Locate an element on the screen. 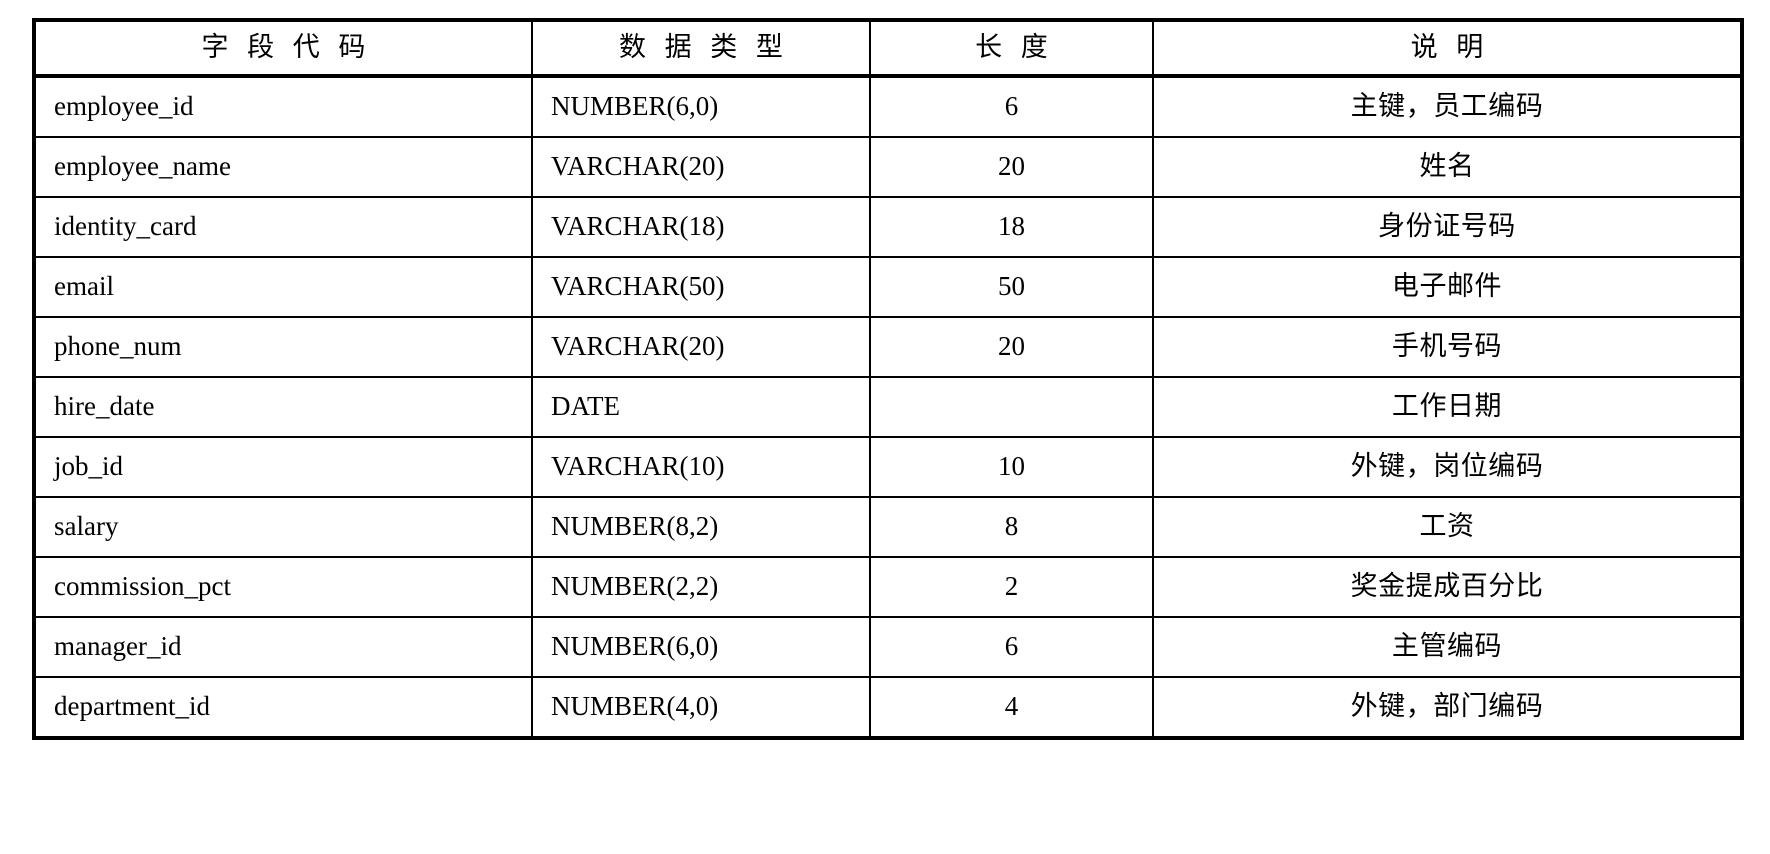  cell-field-code: job_id is located at coordinates (283, 467).